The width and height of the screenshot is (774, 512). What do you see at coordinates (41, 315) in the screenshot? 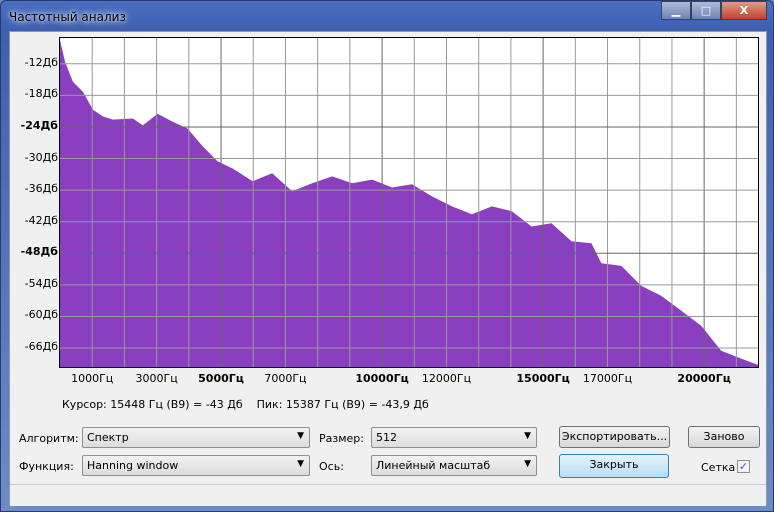
I see `y-tick-label: -60Дб` at bounding box center [41, 315].